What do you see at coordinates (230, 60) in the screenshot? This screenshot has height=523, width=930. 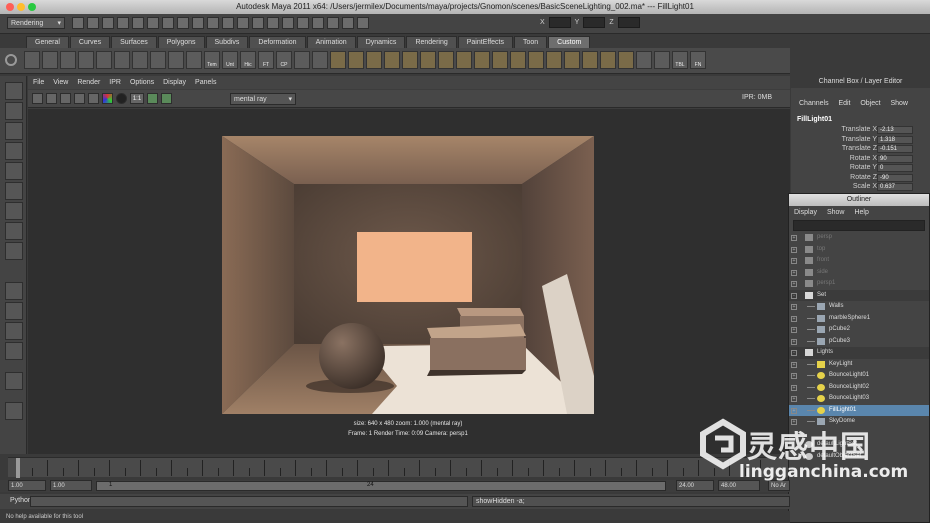 I see `shelf-tool-icon: Unt` at bounding box center [230, 60].